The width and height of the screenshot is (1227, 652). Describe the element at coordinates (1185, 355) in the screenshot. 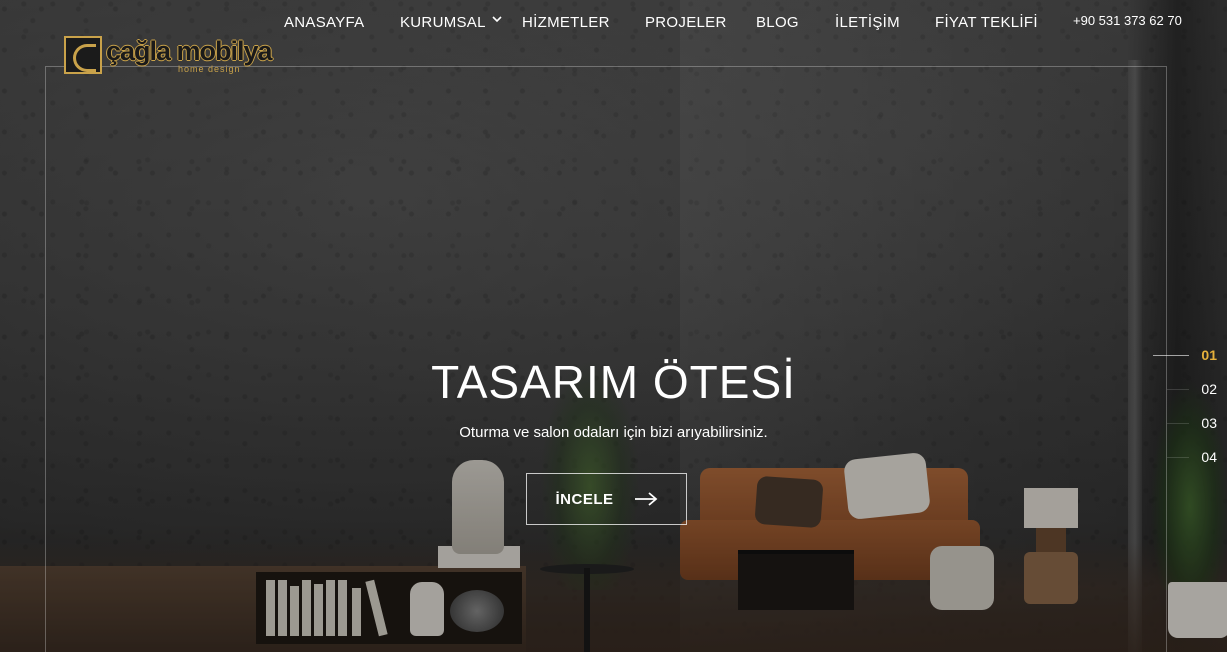

I see `slide-indicator-01: 01` at that location.